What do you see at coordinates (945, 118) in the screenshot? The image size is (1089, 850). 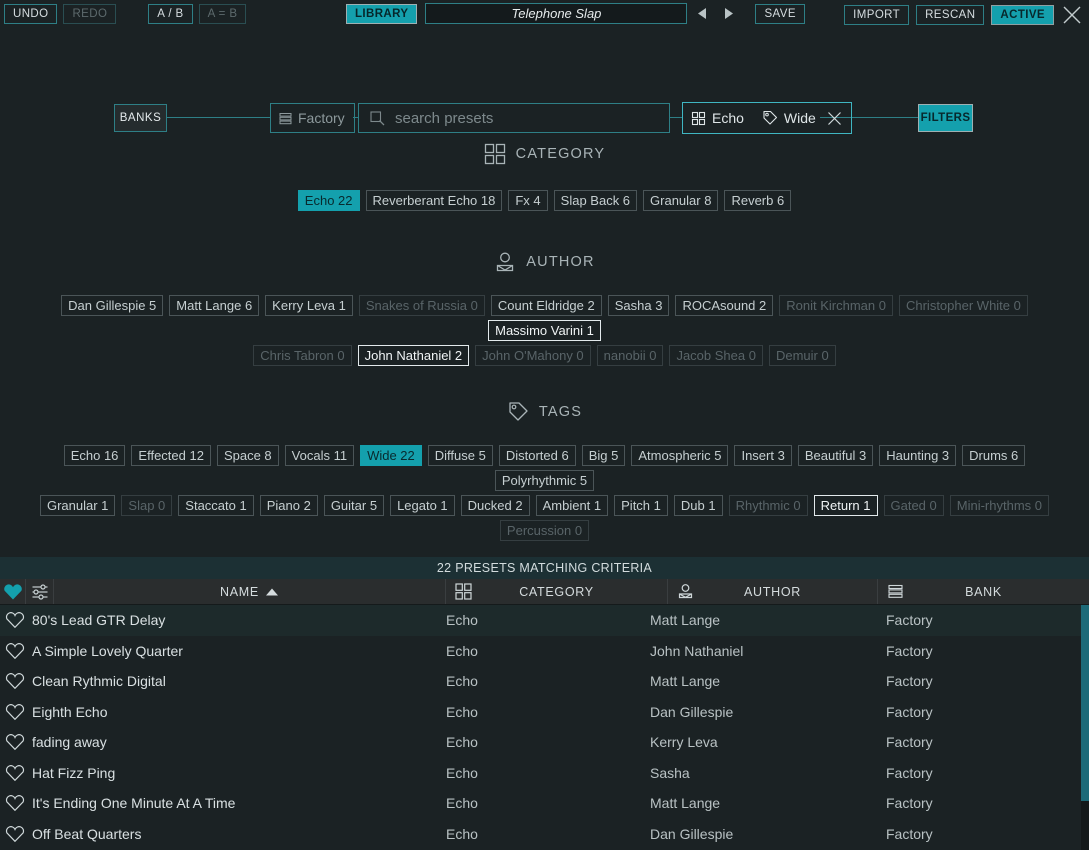 I see `filters-button: FILTERS` at bounding box center [945, 118].